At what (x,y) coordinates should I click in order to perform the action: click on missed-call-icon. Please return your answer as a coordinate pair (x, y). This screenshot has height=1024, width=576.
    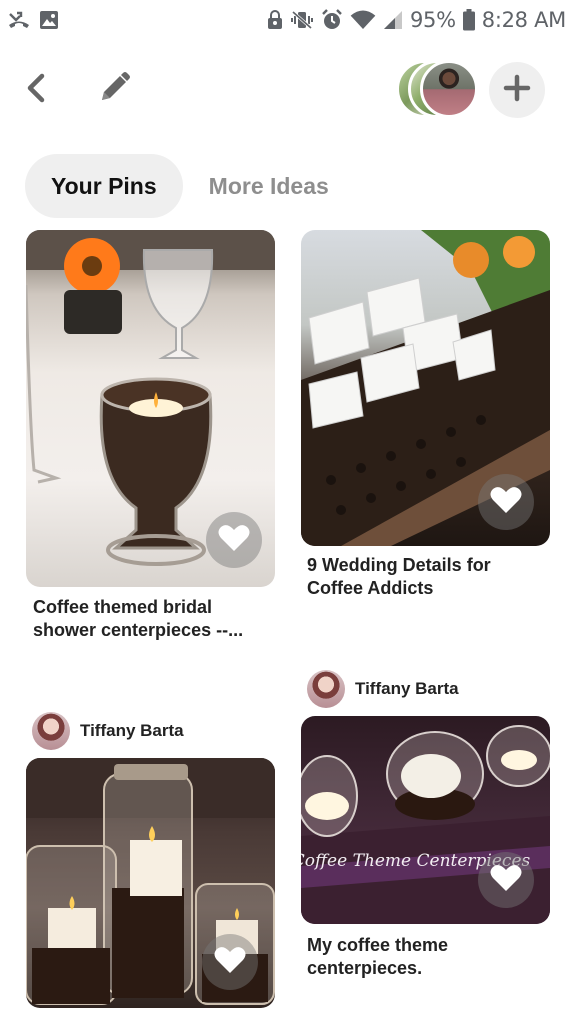
    Looking at the image, I should click on (19, 20).